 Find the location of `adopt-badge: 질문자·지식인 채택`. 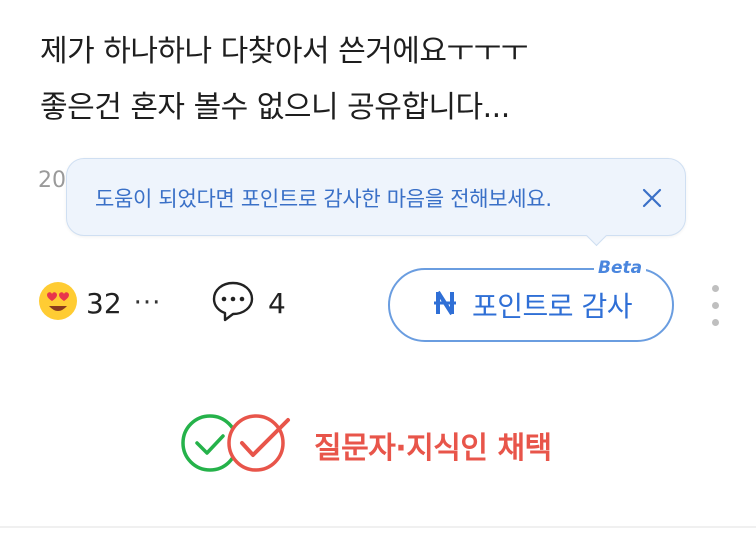

adopt-badge: 질문자·지식인 채택 is located at coordinates (366, 445).